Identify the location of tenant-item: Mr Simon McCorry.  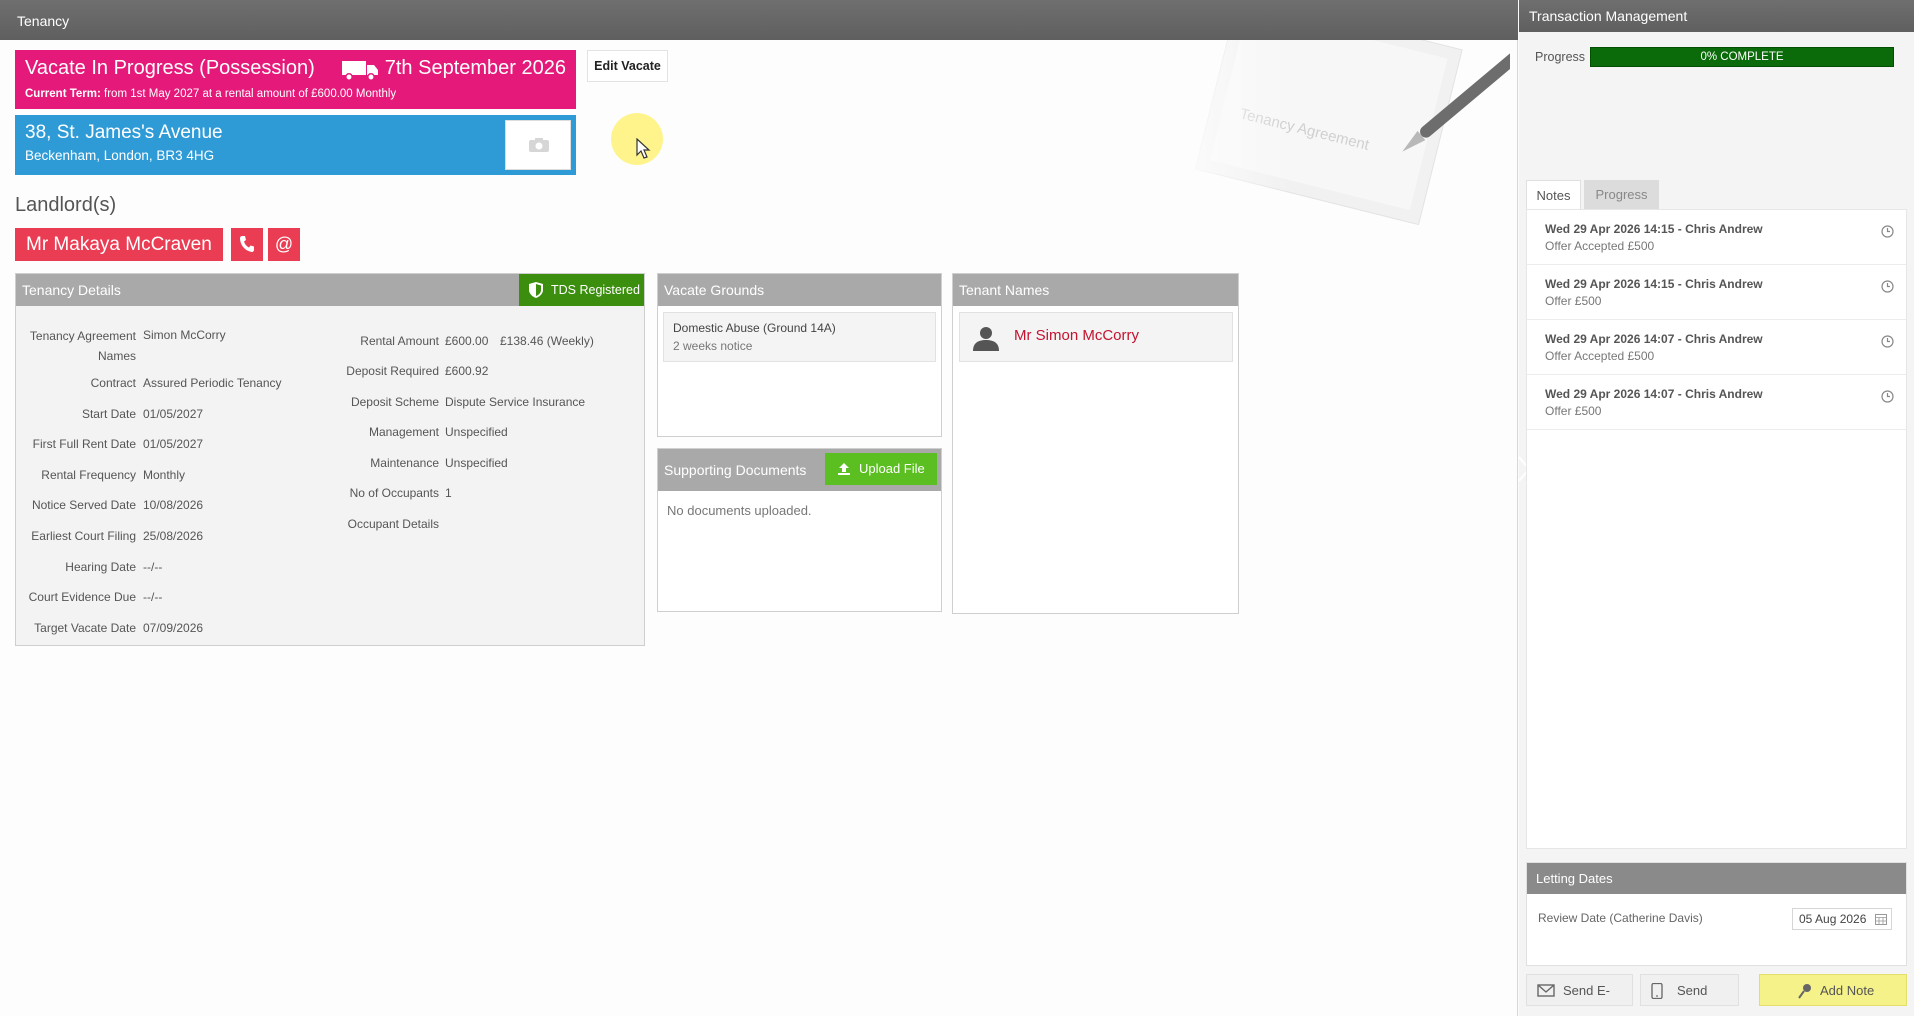
(1096, 337).